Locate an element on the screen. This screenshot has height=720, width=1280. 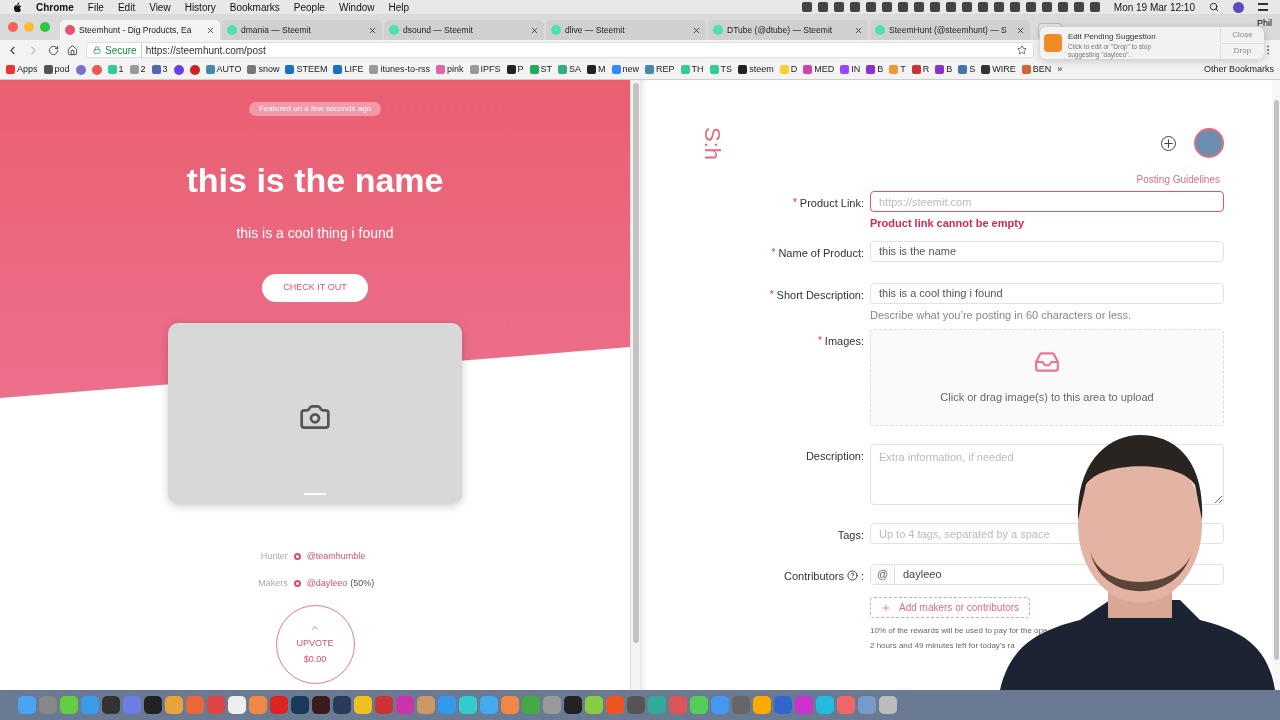
text-field: https://steemit.com is located at coordinates (1047, 201).